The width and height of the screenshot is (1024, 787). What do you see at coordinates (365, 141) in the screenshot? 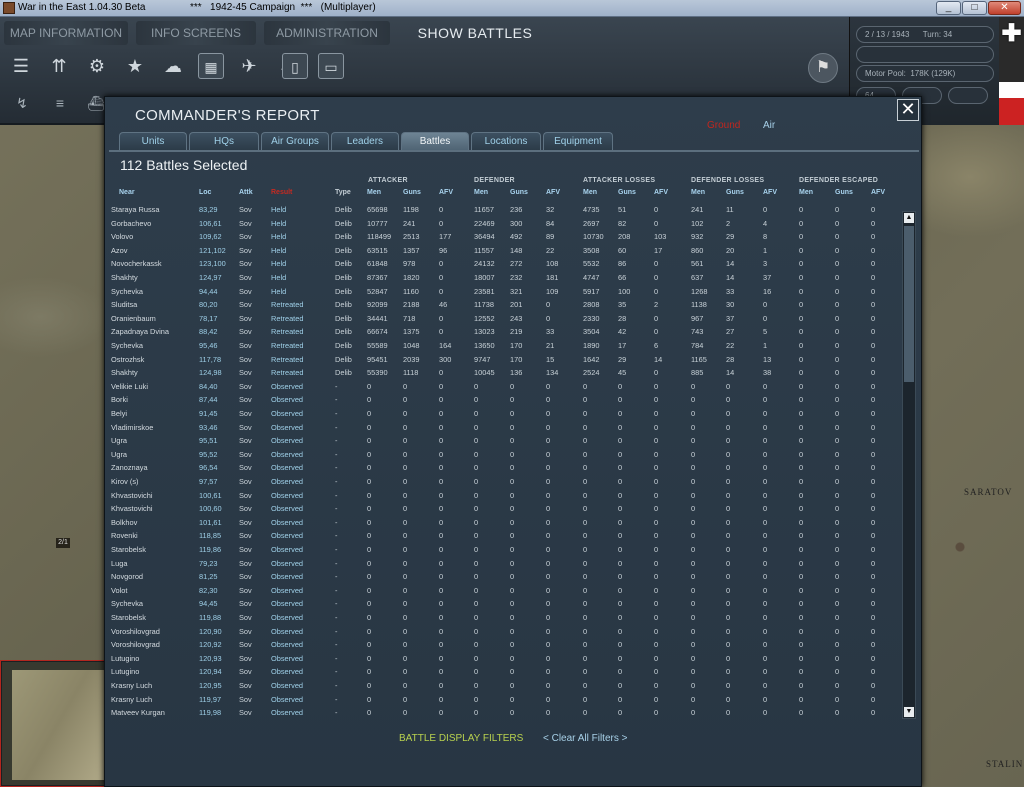
I see `tab-leaders: Leaders` at bounding box center [365, 141].